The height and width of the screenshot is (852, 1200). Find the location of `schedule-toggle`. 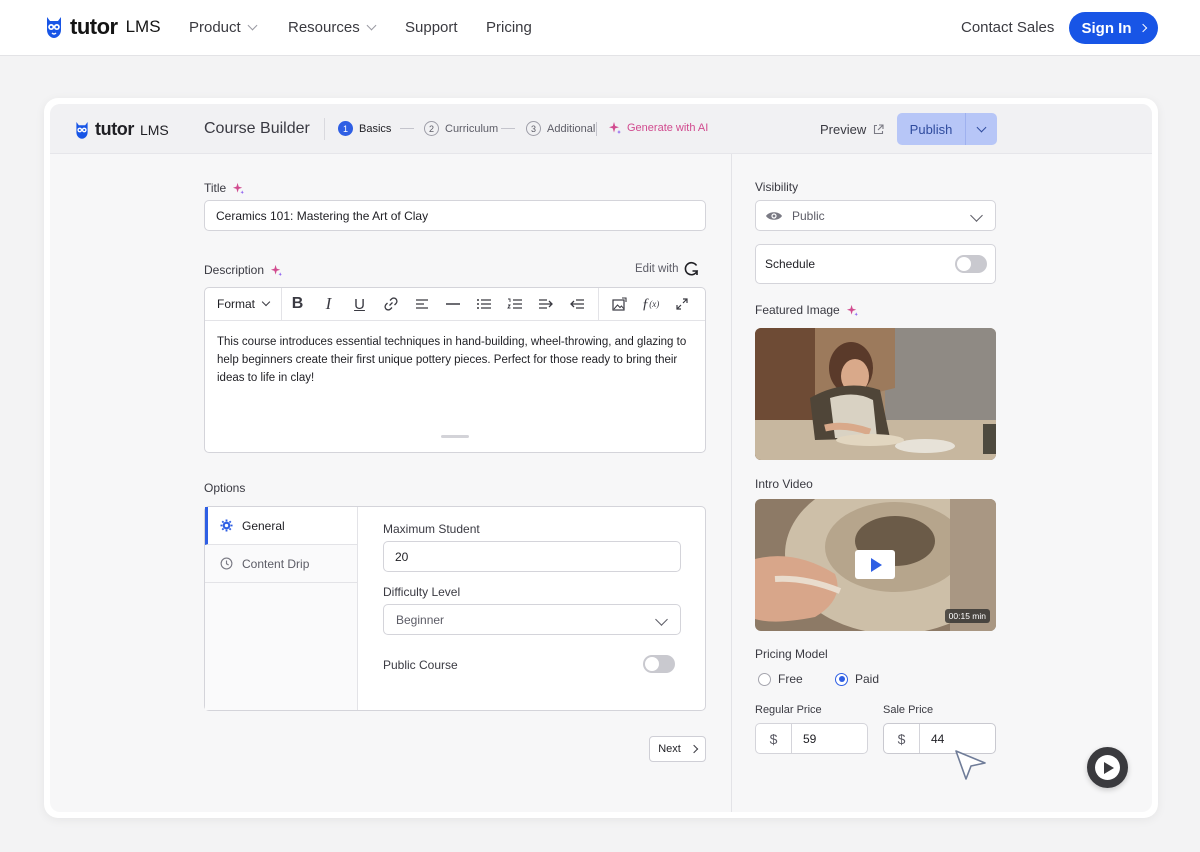

schedule-toggle is located at coordinates (971, 264).